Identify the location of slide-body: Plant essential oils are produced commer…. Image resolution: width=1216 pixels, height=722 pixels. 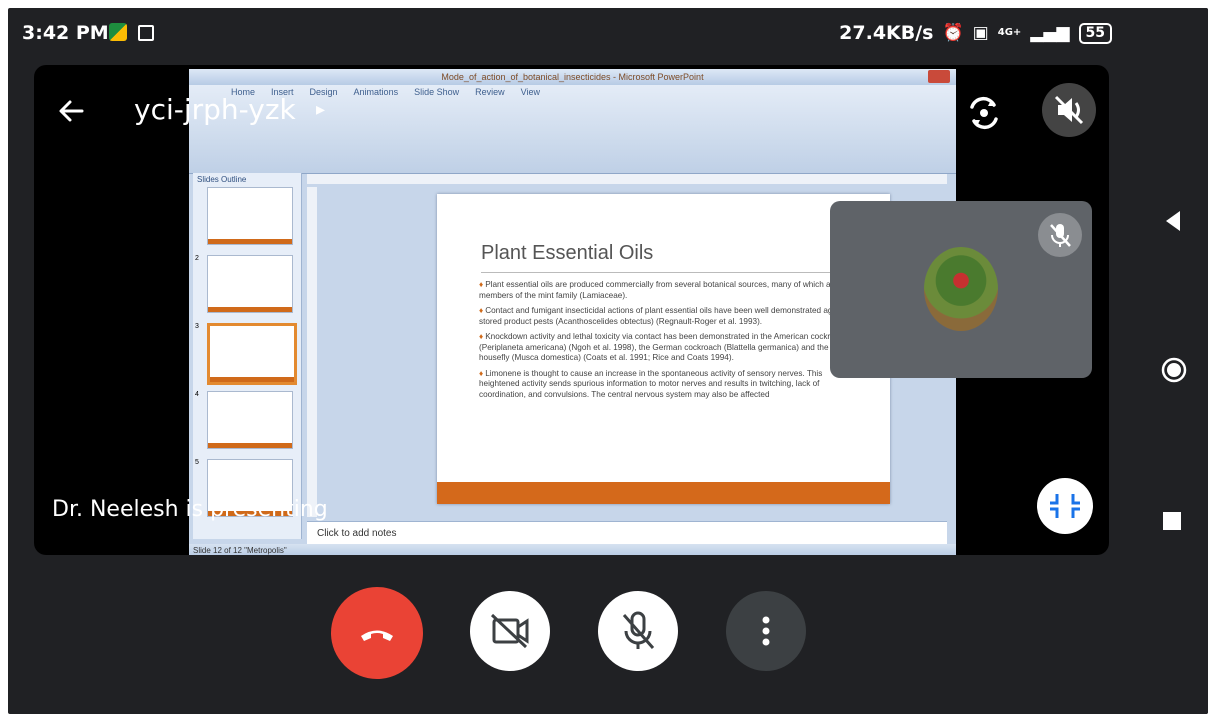
(667, 342).